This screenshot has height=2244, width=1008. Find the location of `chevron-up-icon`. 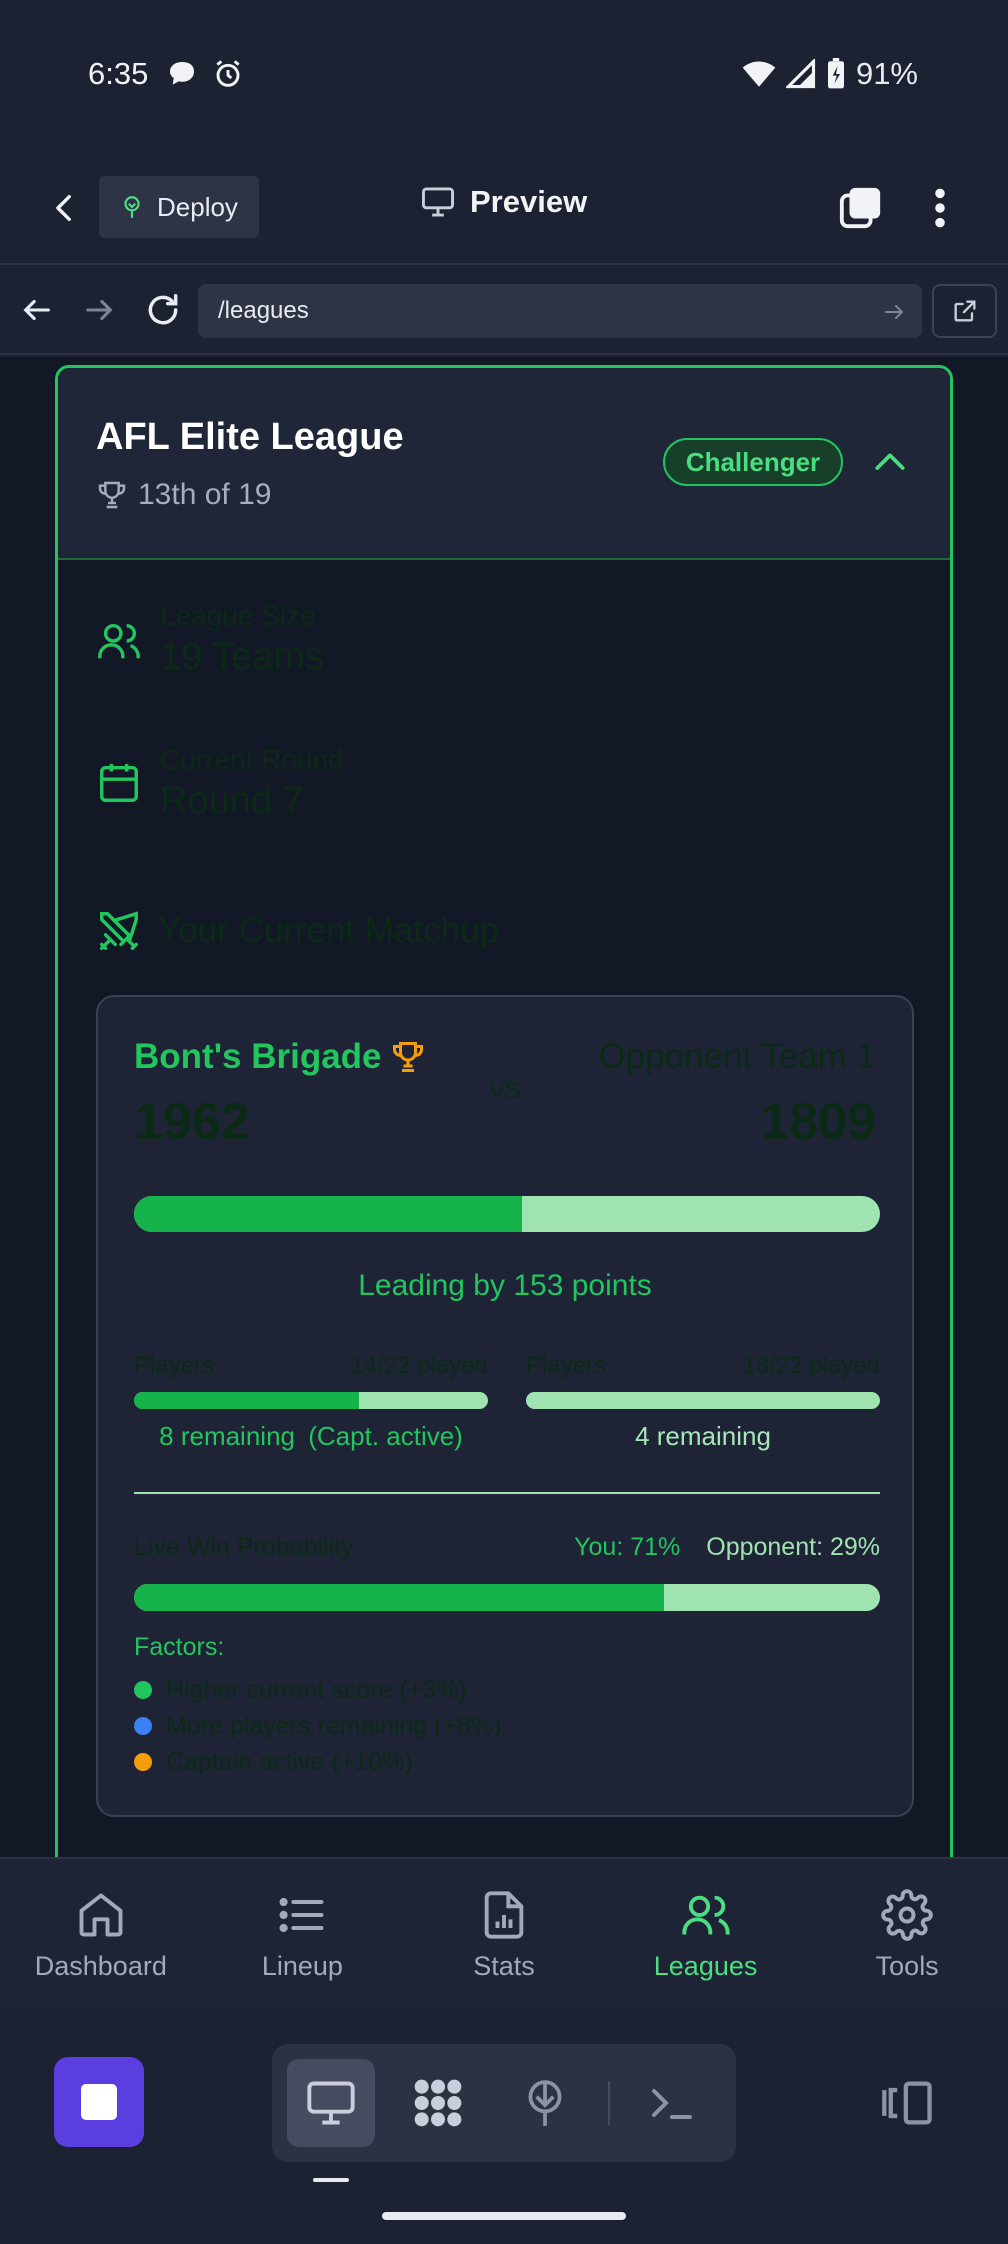

chevron-up-icon is located at coordinates (890, 461).